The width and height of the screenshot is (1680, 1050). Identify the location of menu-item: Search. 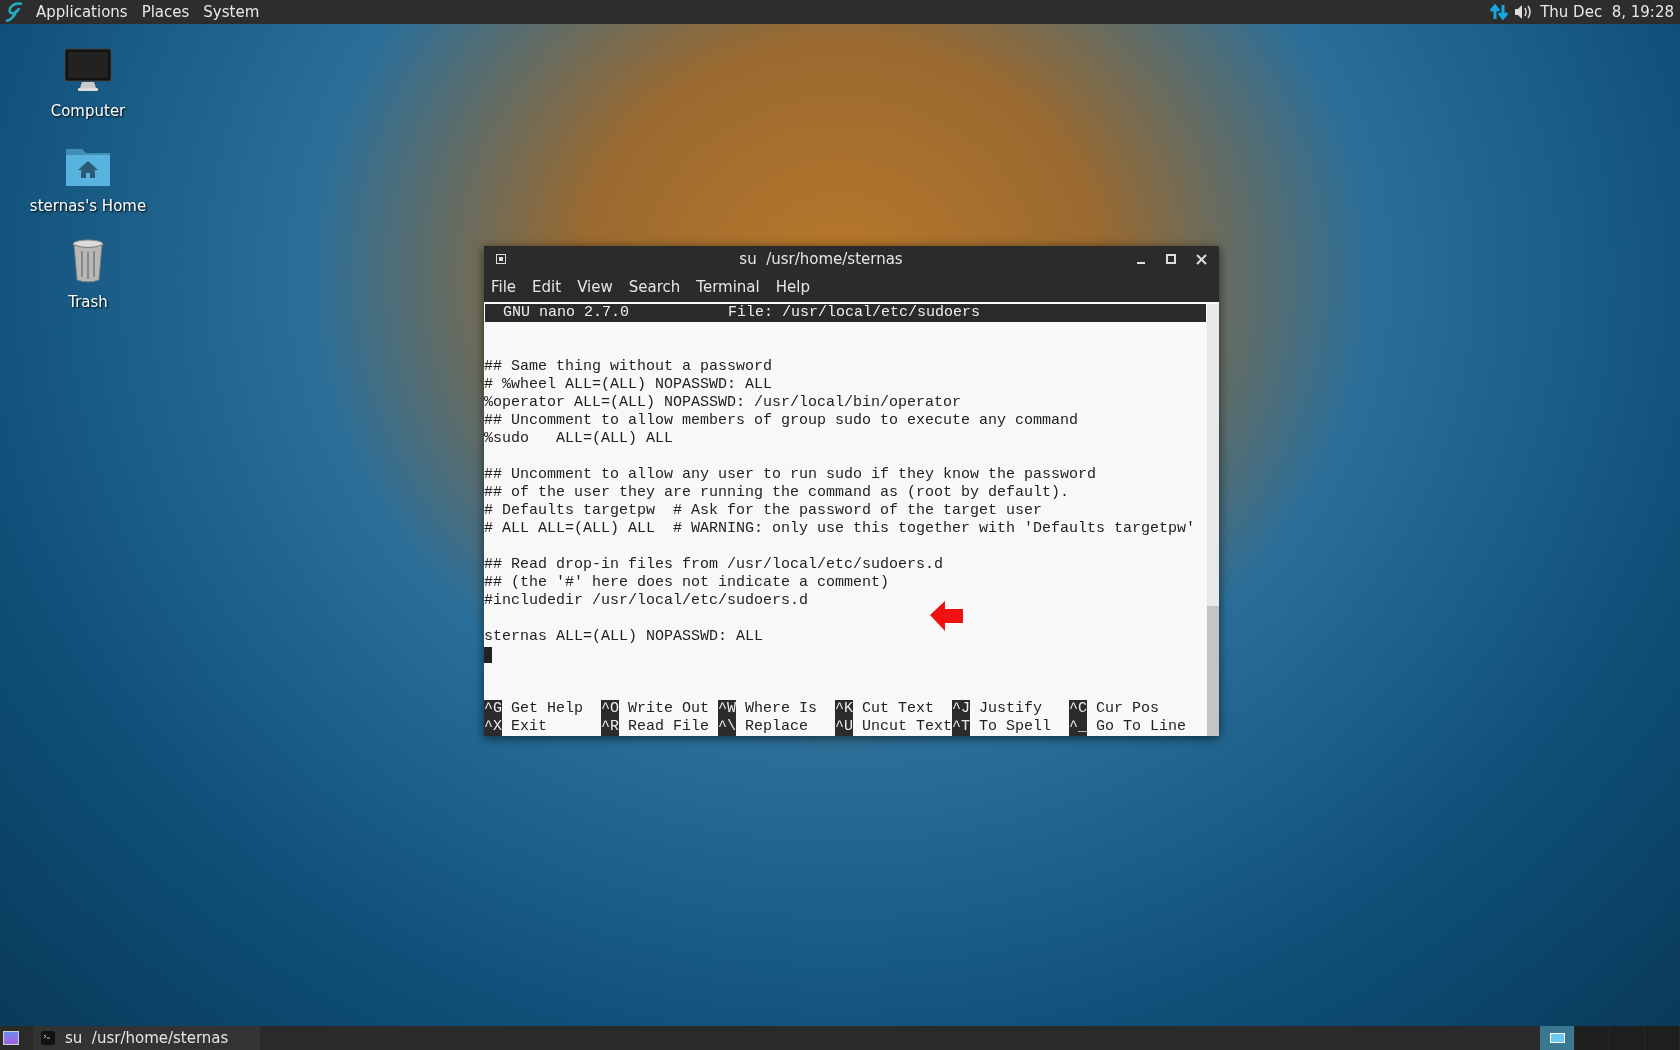
(654, 287).